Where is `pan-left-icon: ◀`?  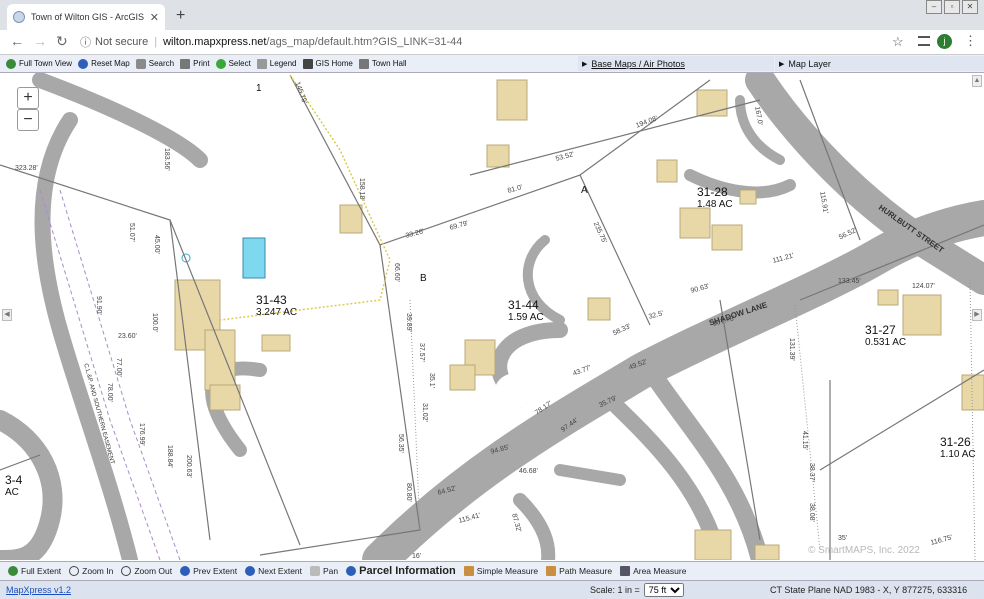
pan-left-icon: ◀ is located at coordinates (7, 315).